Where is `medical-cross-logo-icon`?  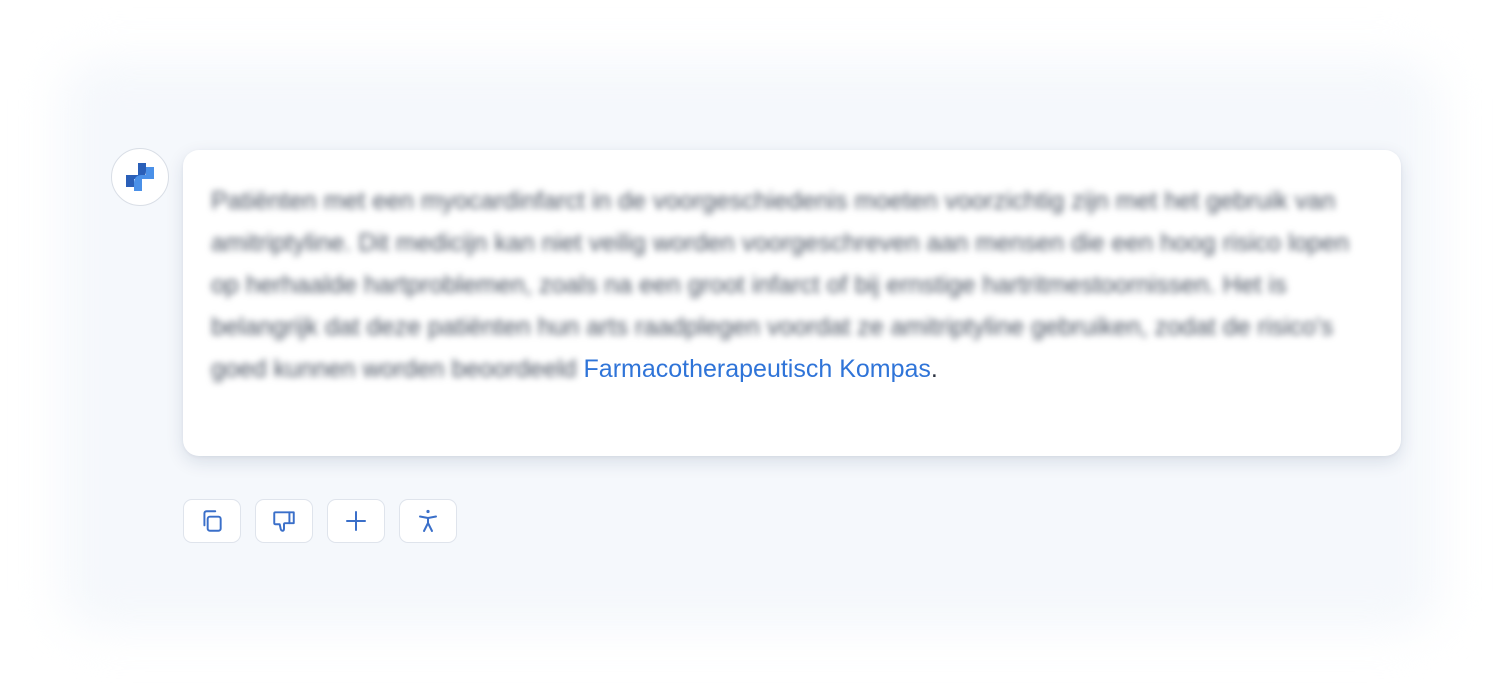 medical-cross-logo-icon is located at coordinates (140, 177).